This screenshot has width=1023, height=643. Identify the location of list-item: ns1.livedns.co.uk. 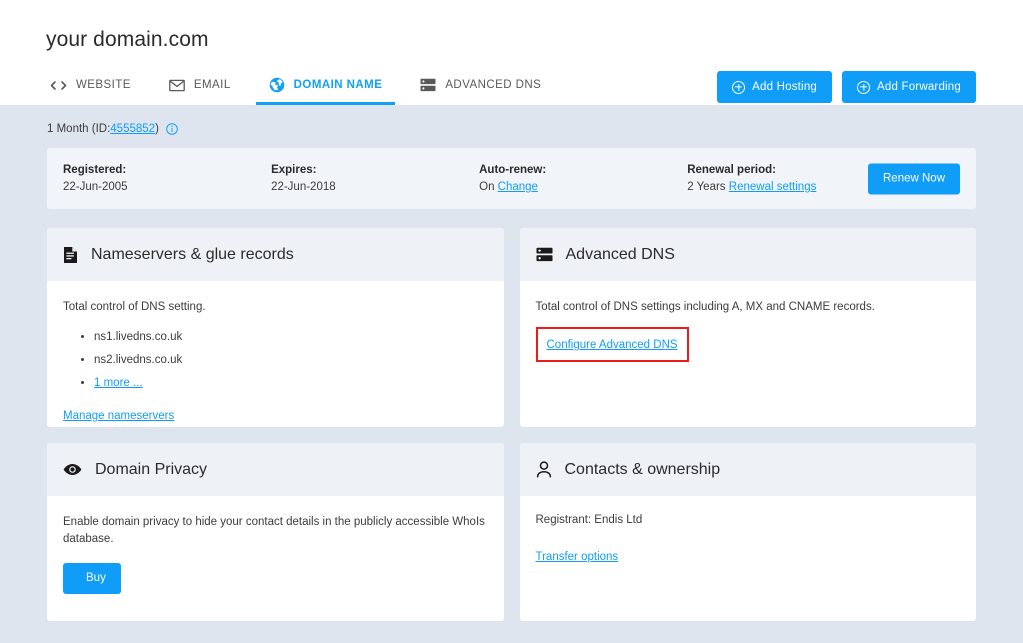
(291, 337).